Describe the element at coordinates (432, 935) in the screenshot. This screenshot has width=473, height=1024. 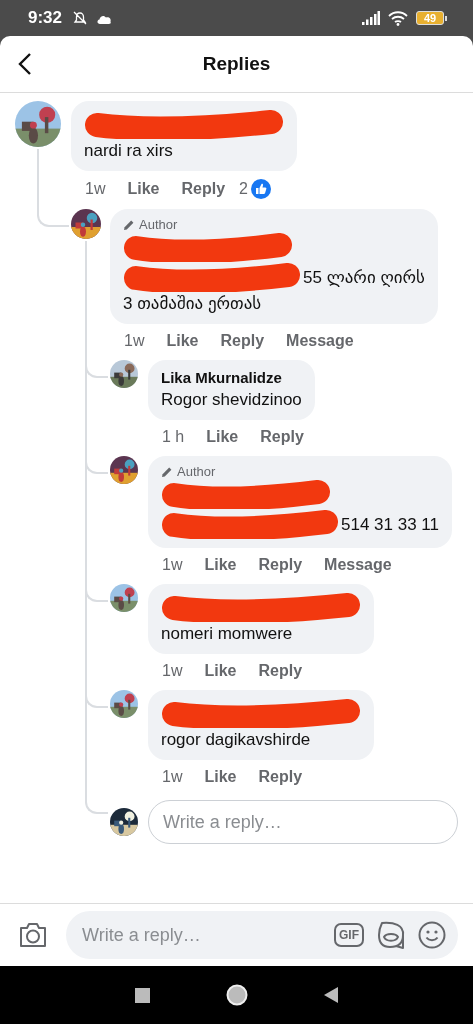
I see `smiley-icon` at that location.